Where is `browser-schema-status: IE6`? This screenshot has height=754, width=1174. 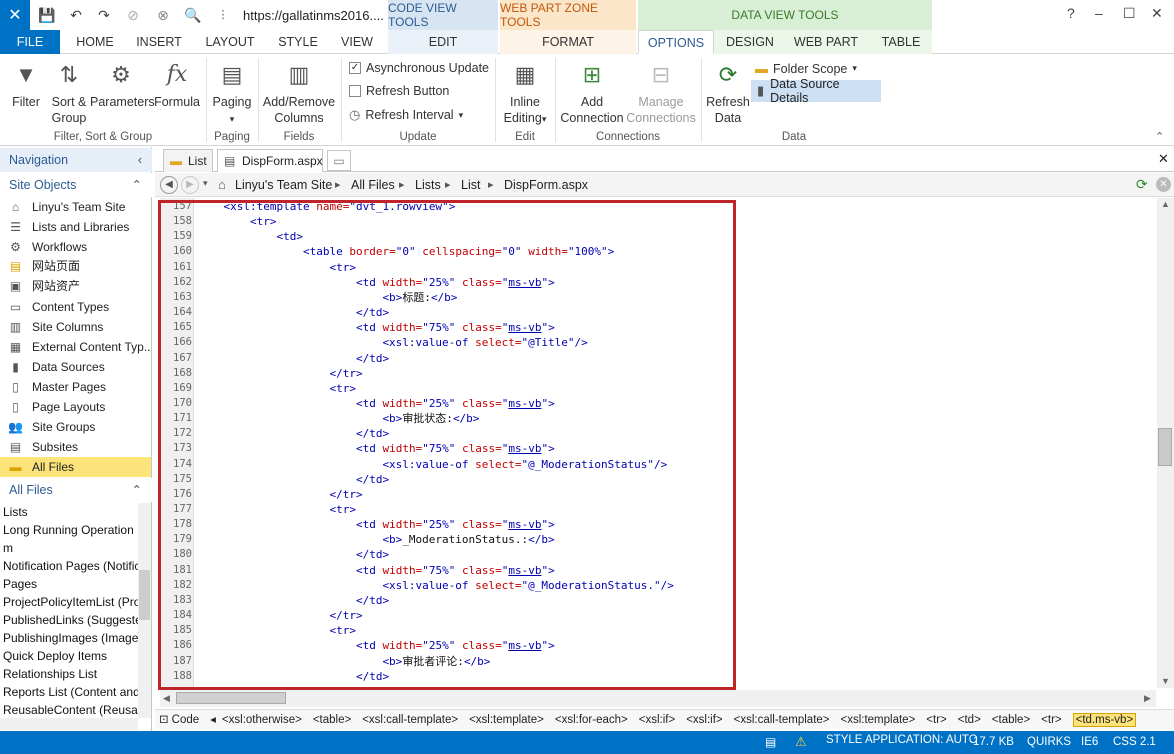
browser-schema-status: IE6 is located at coordinates (1089, 742).